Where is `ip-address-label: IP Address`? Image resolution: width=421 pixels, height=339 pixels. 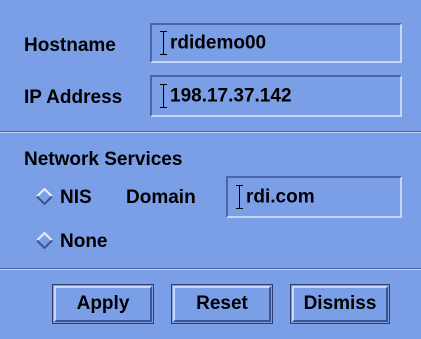
ip-address-label: IP Address is located at coordinates (73, 97).